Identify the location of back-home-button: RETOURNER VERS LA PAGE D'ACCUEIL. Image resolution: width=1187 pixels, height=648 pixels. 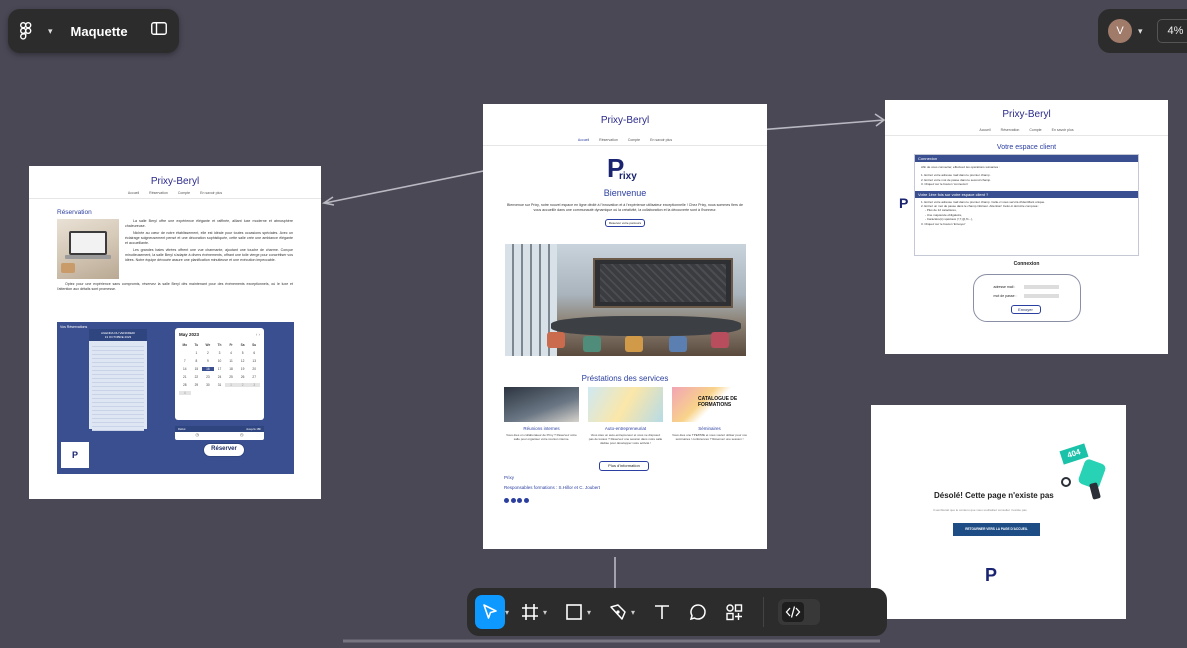
(996, 529).